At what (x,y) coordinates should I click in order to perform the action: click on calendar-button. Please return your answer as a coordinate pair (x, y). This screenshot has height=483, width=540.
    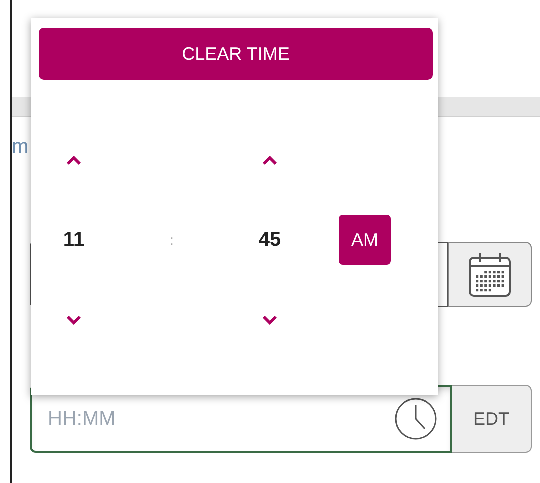
    Looking at the image, I should click on (490, 274).